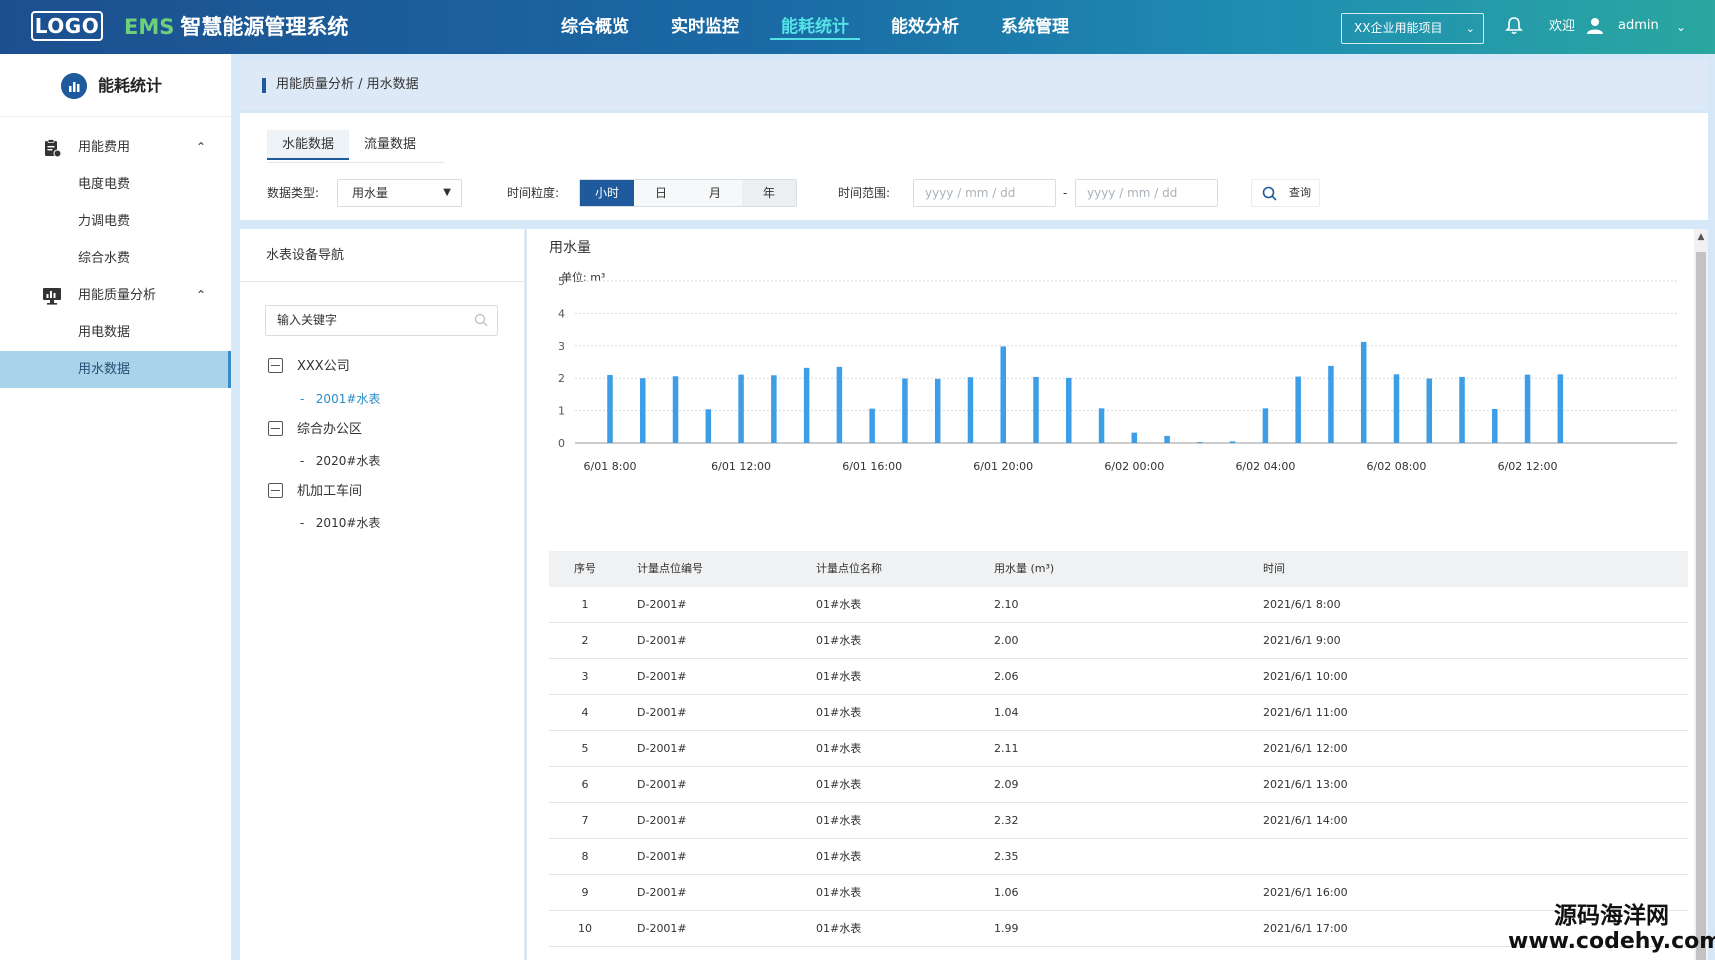 This screenshot has height=960, width=1715. I want to click on breadcrumb-text: 用能质量分析 / 用水数据, so click(347, 84).